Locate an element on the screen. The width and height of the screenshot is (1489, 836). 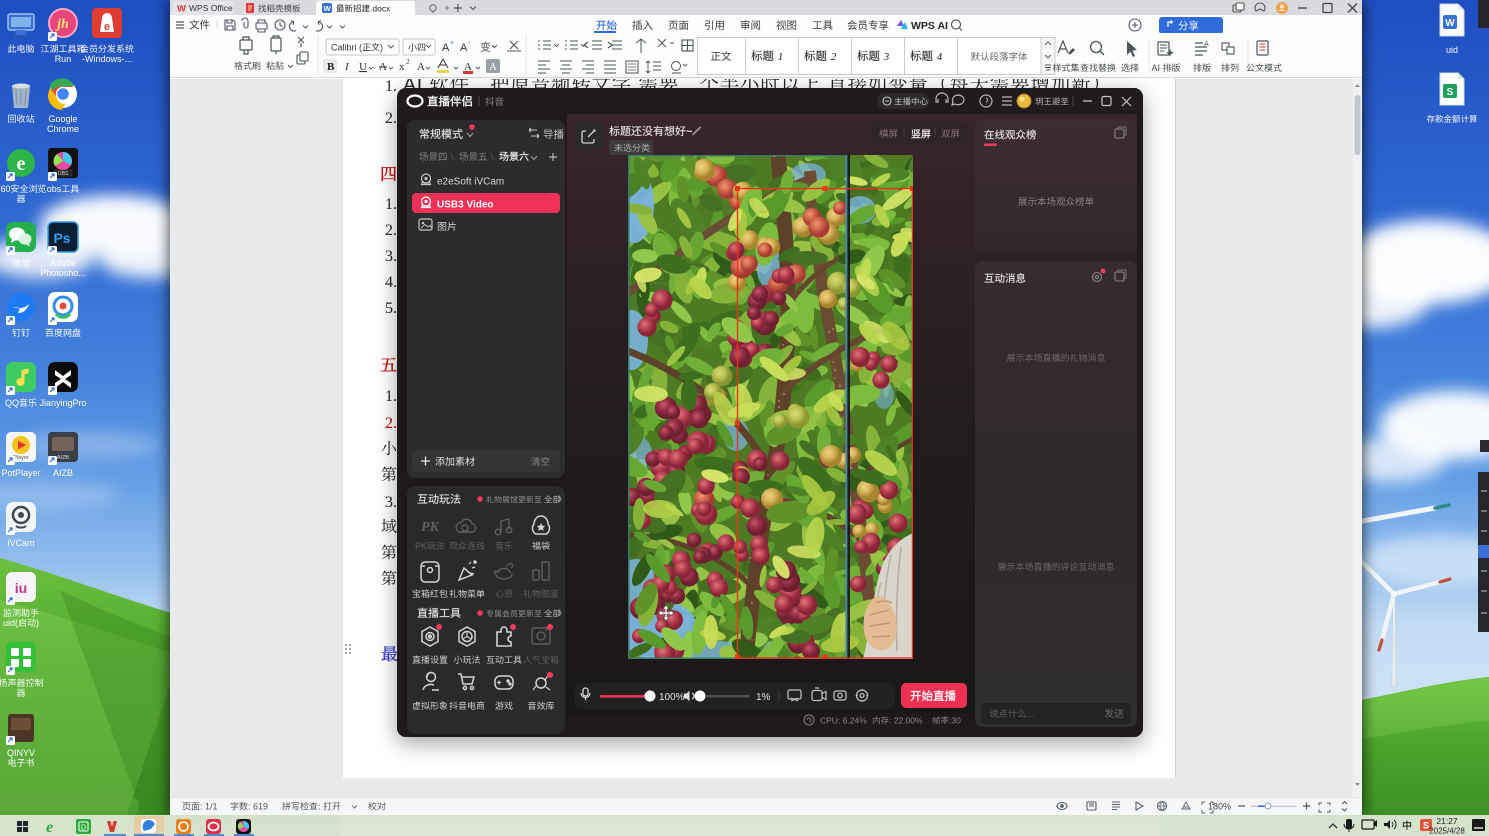
svg-text: Run is located at coordinates (63, 59).